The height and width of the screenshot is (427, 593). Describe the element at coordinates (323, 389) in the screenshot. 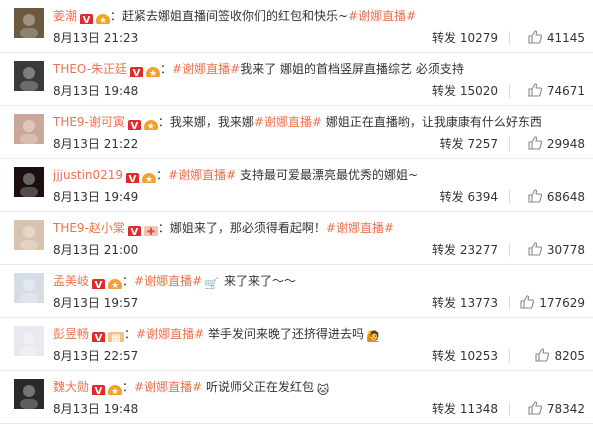

I see `emoji-icon: 🐱` at that location.